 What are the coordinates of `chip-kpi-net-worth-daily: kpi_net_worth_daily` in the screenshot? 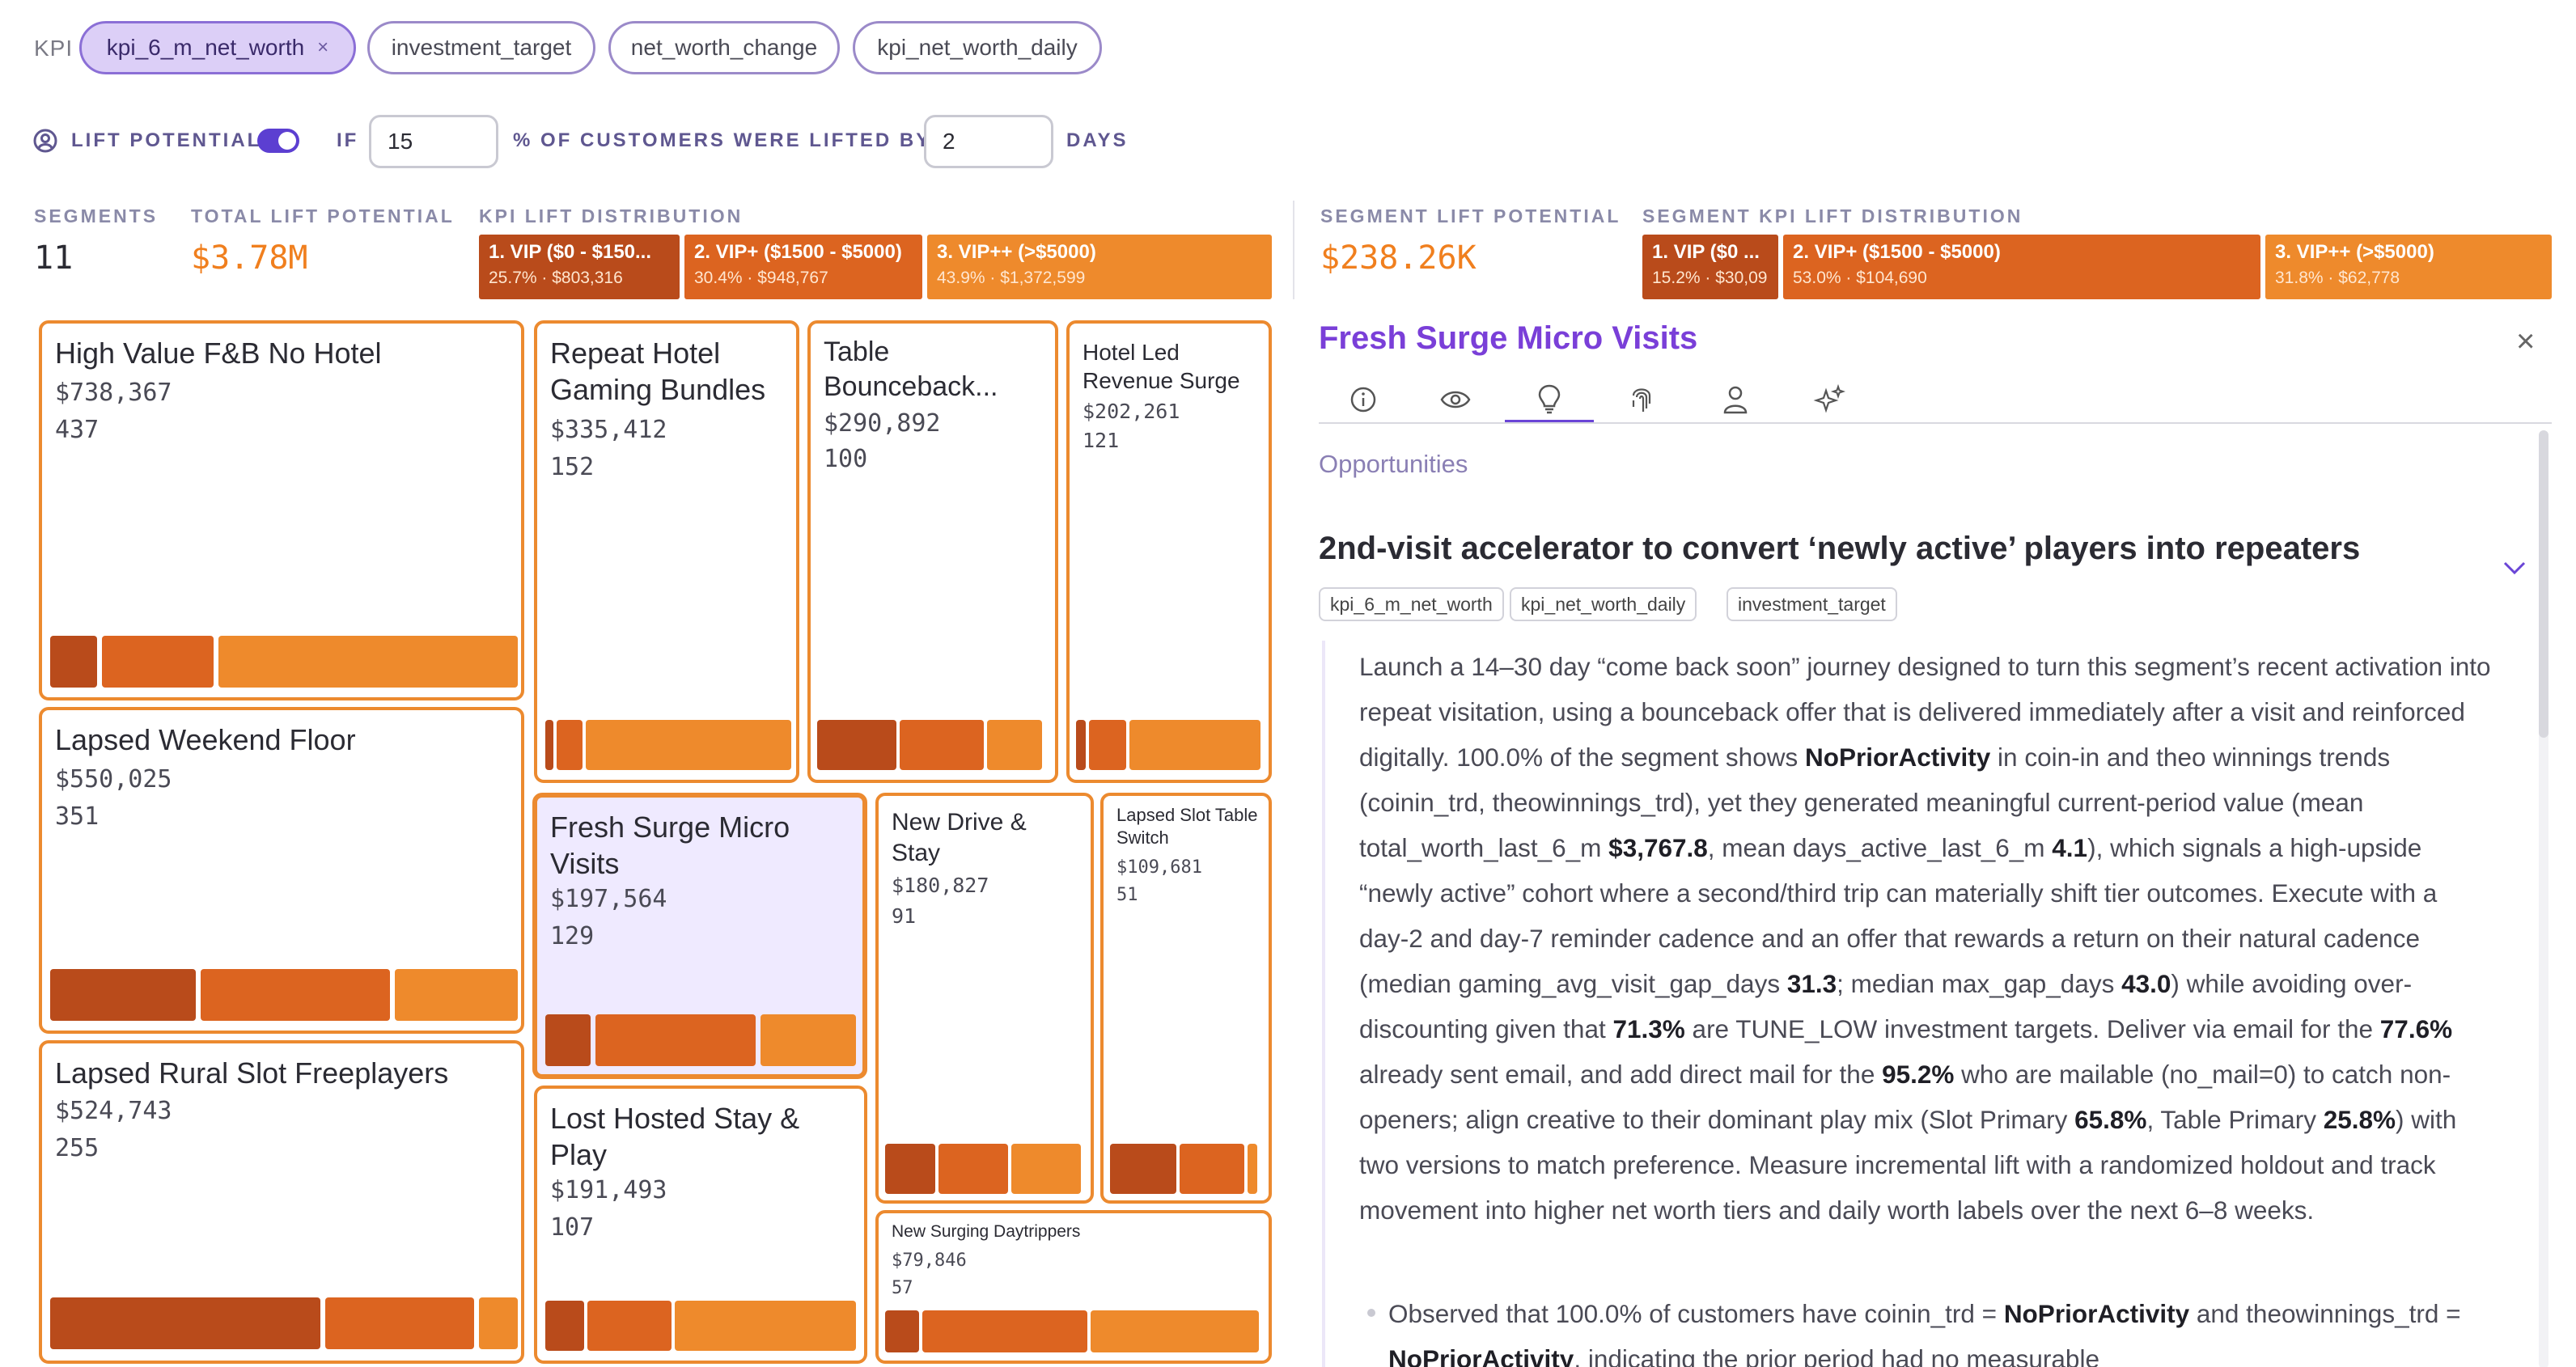 It's located at (977, 47).